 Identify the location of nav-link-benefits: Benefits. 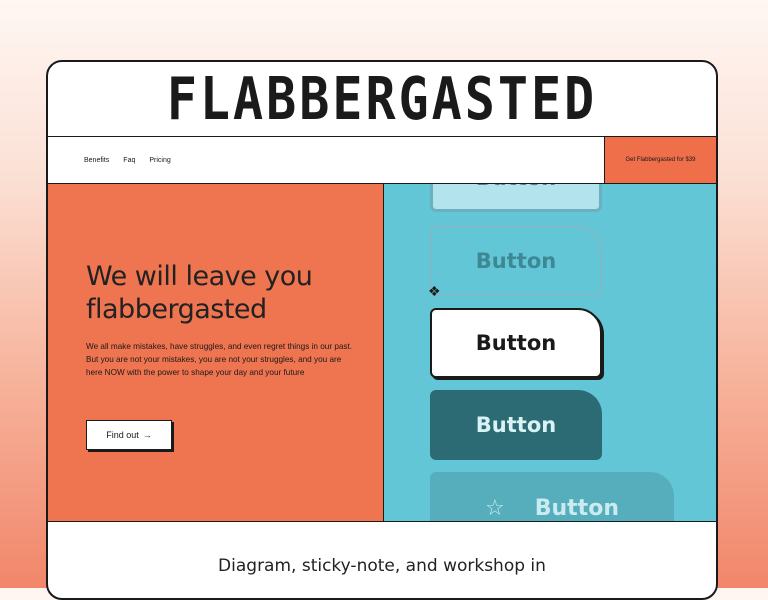
(96, 160).